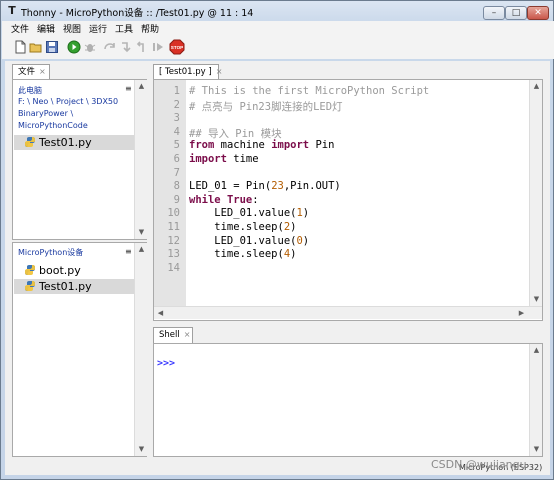  Describe the element at coordinates (50, 252) in the screenshot. I see `device-header: MicroPython设备` at that location.